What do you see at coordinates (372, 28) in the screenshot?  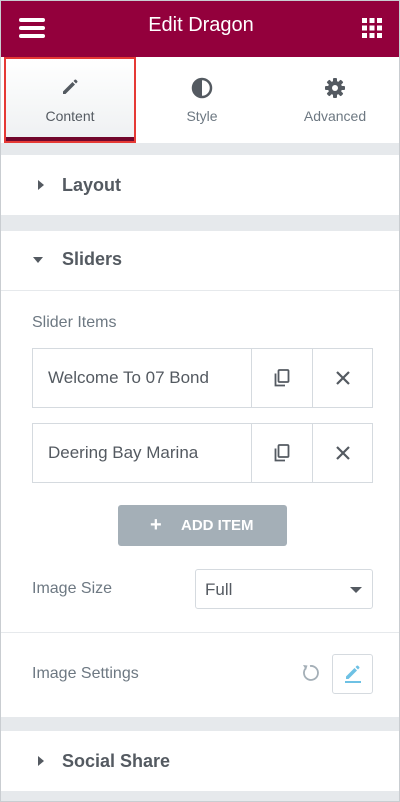 I see `grid-icon` at bounding box center [372, 28].